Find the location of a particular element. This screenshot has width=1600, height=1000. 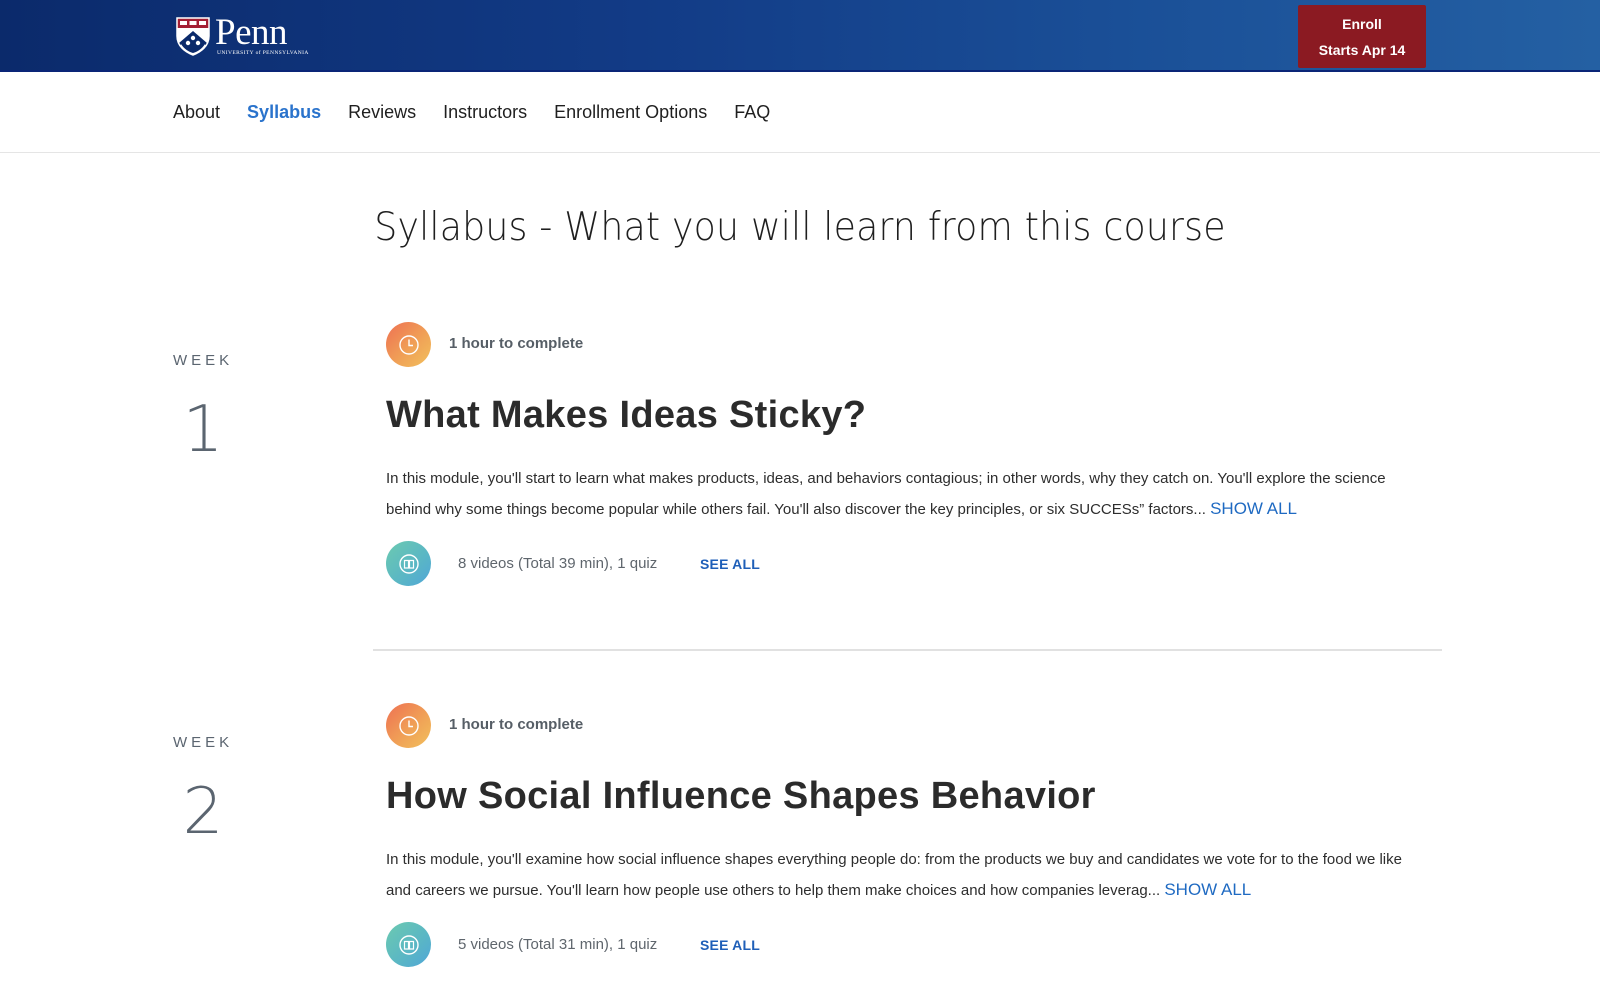

nav-item-enrollment-options: Enrollment Options is located at coordinates (630, 112).